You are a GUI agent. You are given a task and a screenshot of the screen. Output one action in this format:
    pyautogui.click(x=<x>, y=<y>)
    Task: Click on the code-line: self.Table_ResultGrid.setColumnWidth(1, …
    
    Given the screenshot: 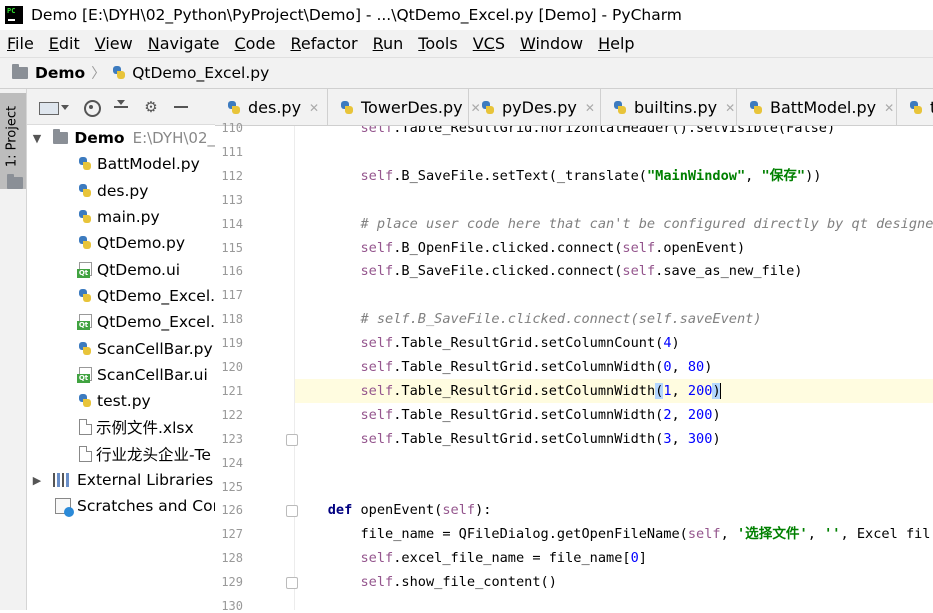 What is the action you would take?
    pyautogui.click(x=614, y=390)
    